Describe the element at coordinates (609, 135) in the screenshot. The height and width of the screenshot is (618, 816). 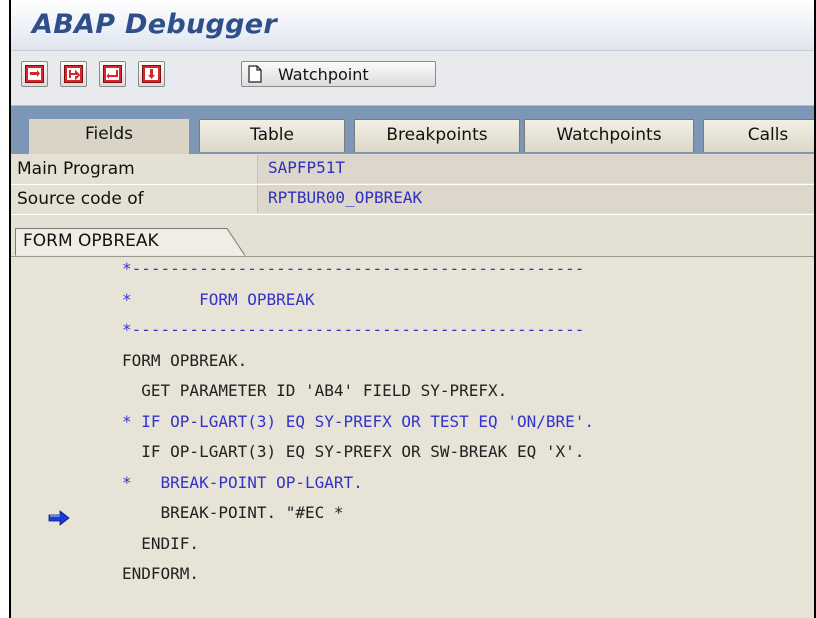
I see `tab-watchpoints: Watchpoints` at that location.